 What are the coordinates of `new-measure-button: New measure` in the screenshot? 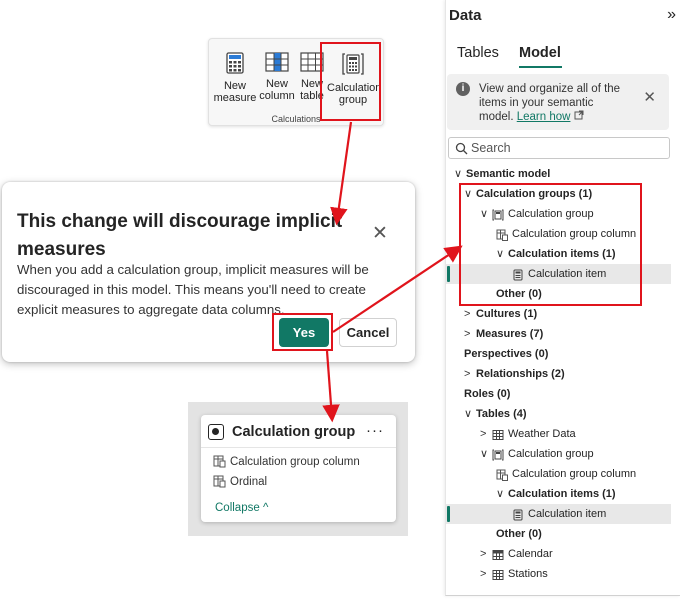 It's located at (235, 74).